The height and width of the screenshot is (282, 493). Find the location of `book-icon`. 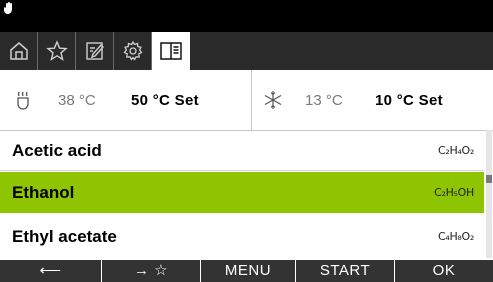

book-icon is located at coordinates (171, 51).